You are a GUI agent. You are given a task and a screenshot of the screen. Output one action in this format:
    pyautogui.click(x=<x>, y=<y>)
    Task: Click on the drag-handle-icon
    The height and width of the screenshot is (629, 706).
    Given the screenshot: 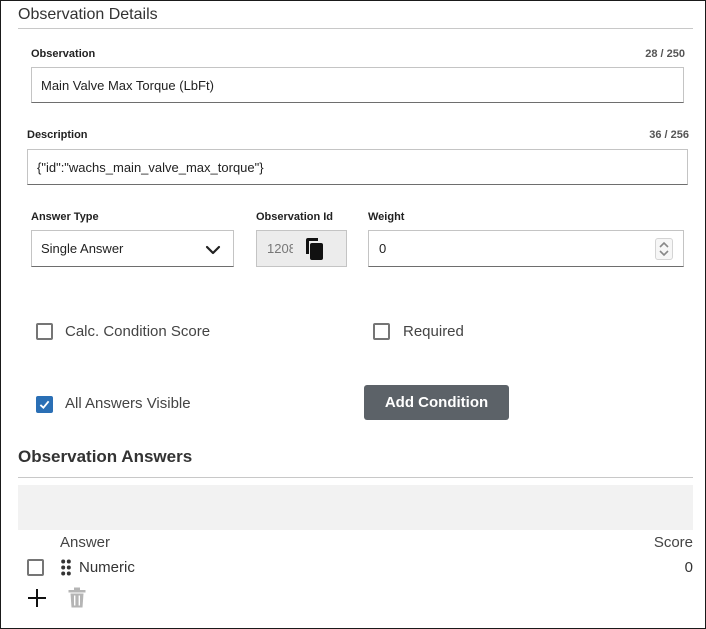 What is the action you would take?
    pyautogui.click(x=66, y=567)
    